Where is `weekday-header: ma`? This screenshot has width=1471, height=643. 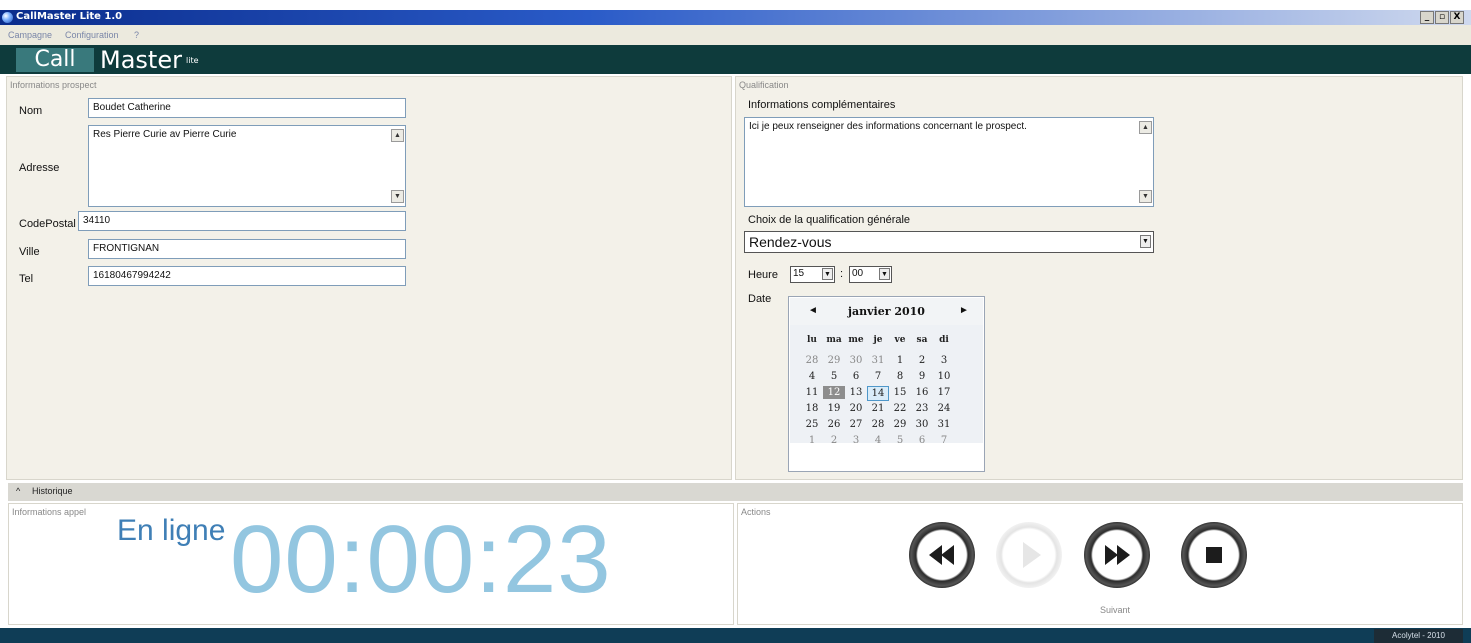
weekday-header: ma is located at coordinates (834, 340).